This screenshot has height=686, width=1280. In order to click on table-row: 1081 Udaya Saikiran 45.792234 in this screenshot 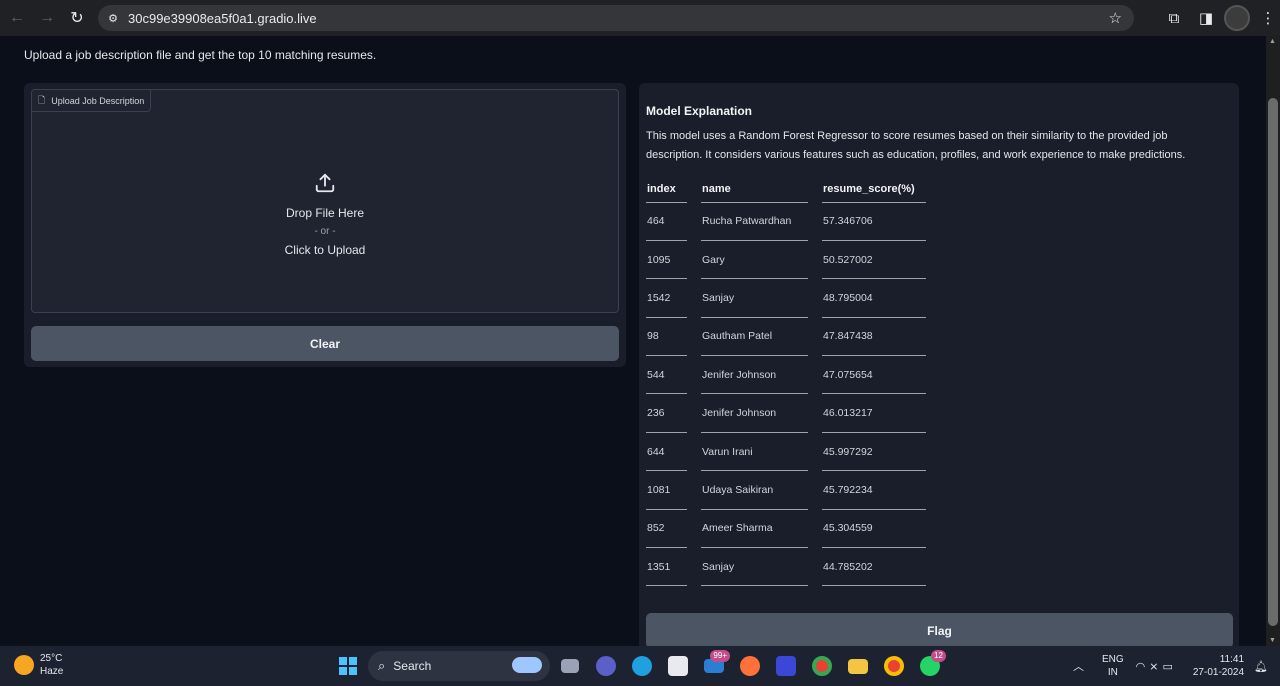, I will do `click(786, 490)`.